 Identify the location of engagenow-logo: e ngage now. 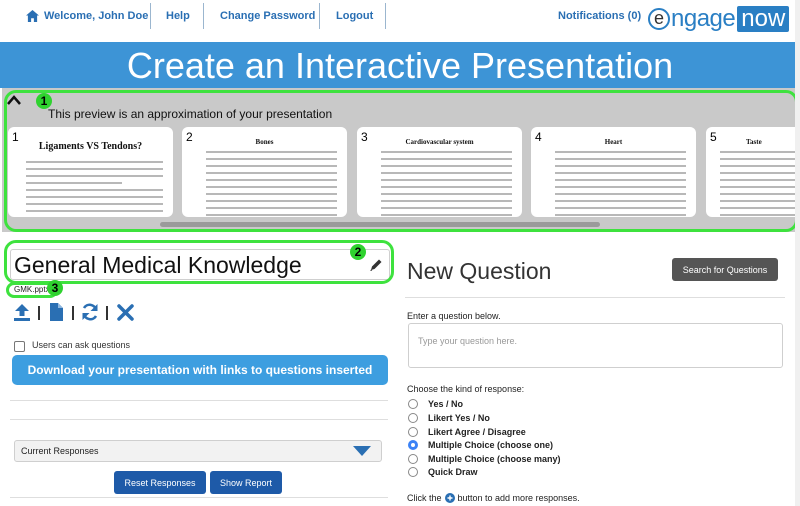
(719, 18).